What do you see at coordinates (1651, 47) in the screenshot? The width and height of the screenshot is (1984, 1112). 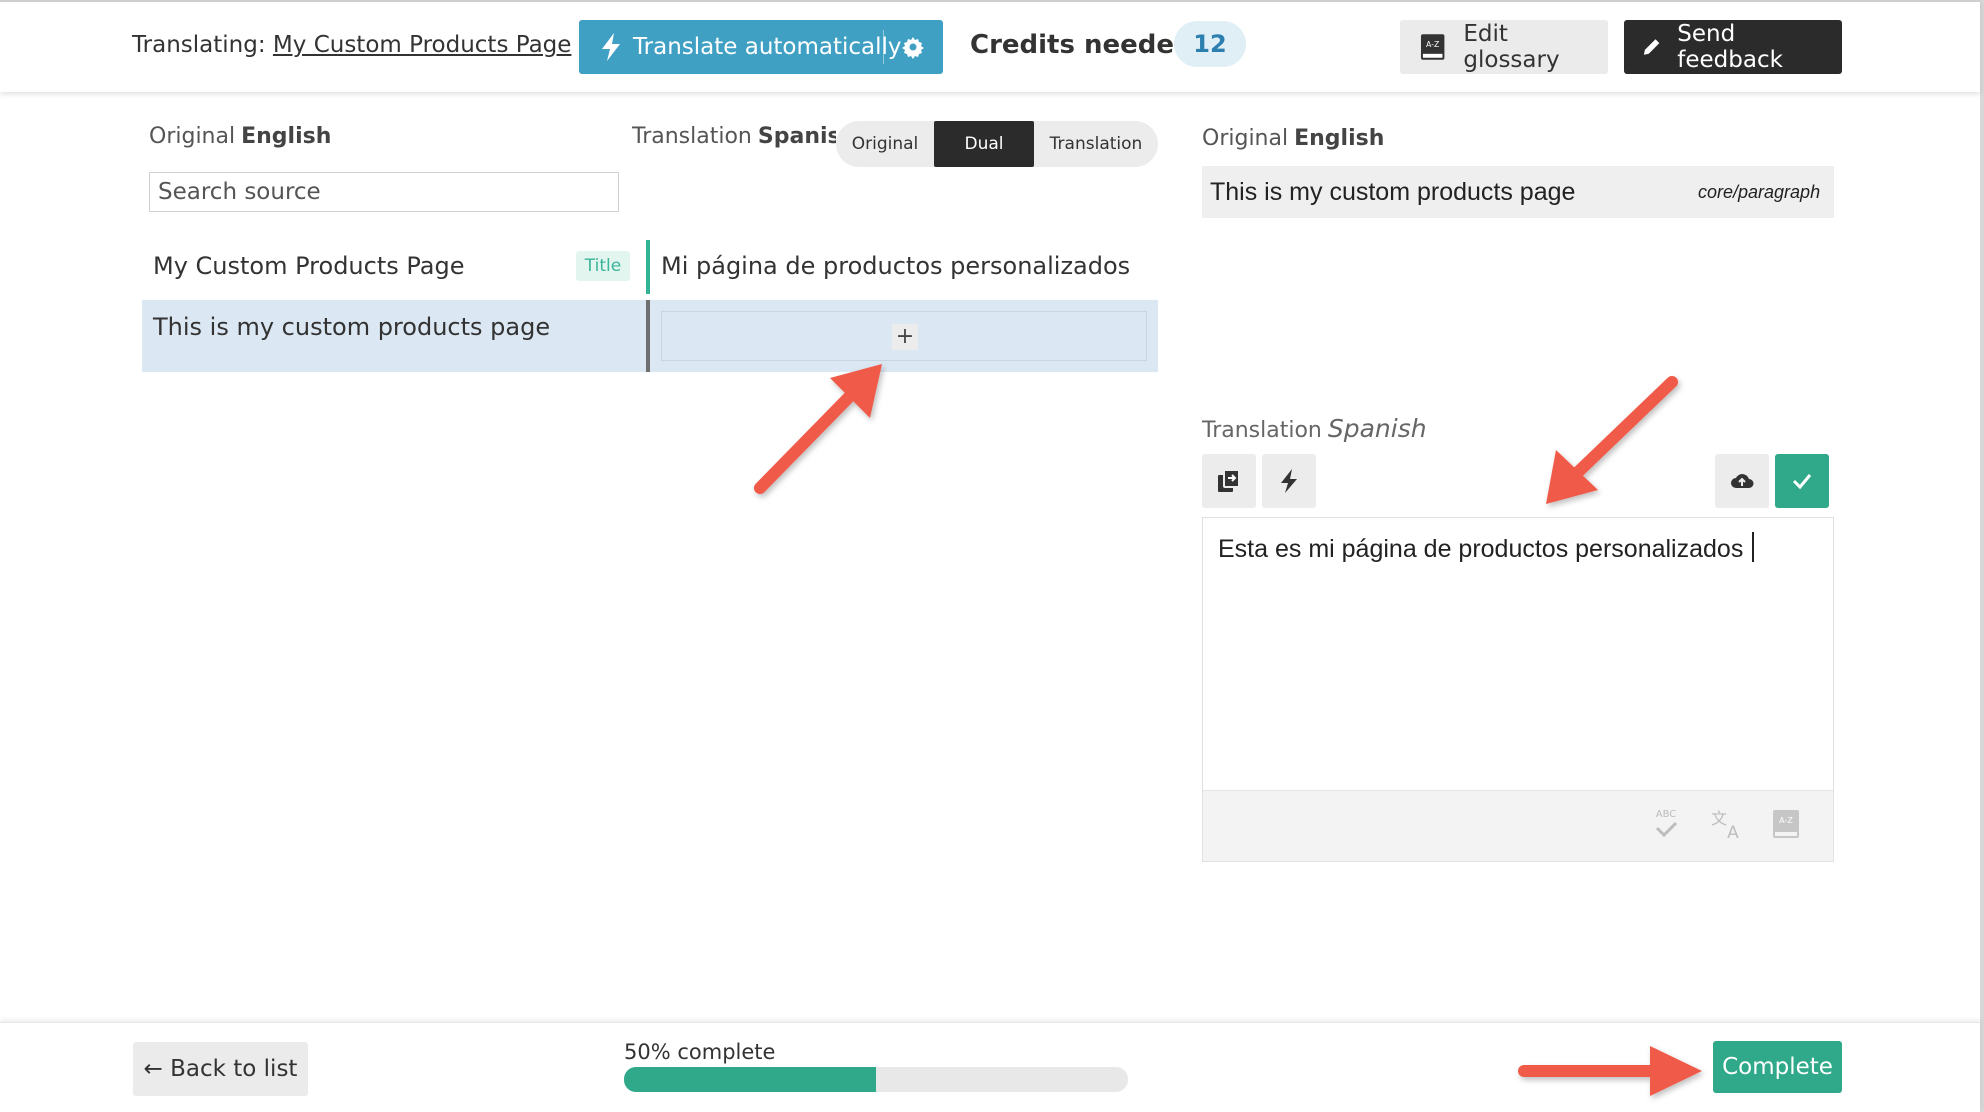 I see `pencil-icon` at bounding box center [1651, 47].